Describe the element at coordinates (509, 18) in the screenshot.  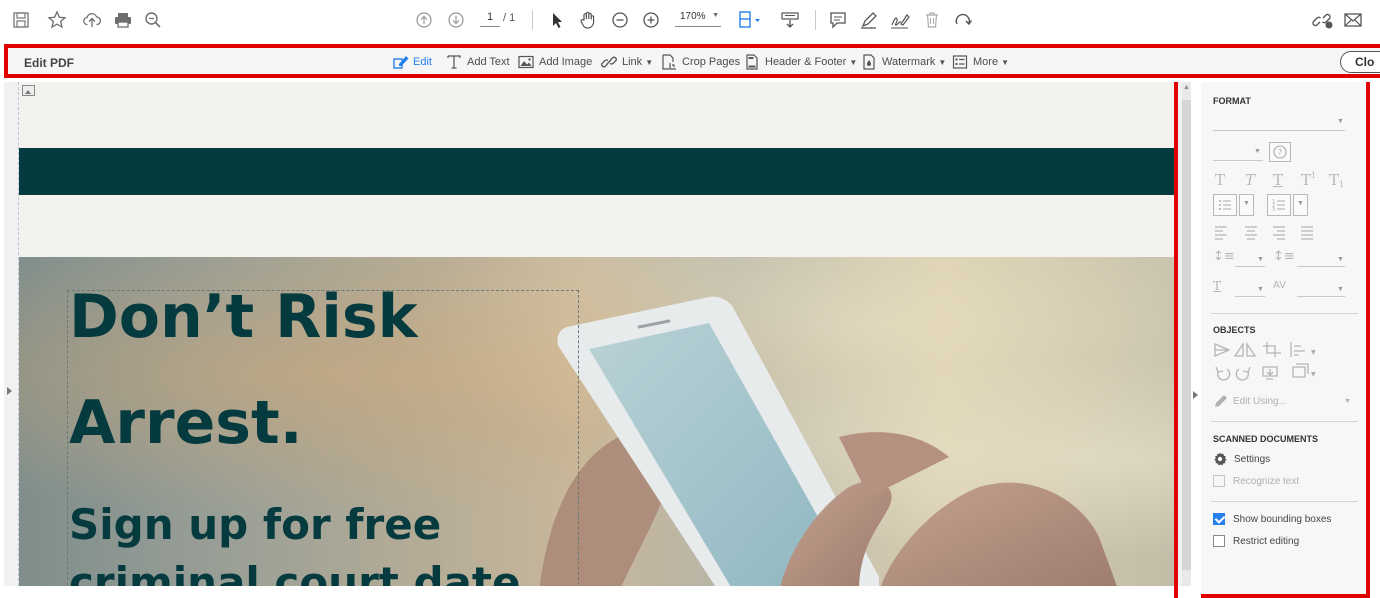
I see `page-total-label: / 1` at that location.